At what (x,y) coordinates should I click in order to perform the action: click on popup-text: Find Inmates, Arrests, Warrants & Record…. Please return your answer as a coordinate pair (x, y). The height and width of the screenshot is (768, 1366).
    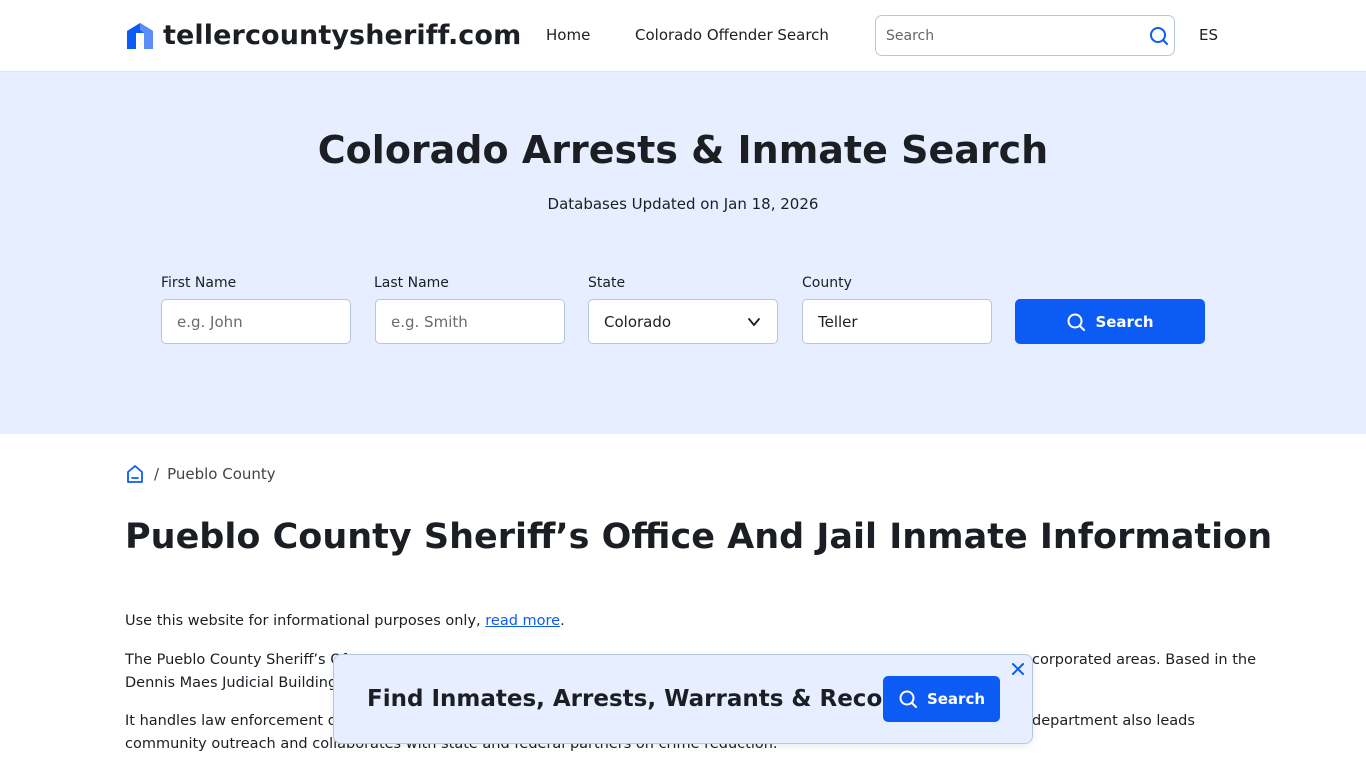
    Looking at the image, I should click on (645, 699).